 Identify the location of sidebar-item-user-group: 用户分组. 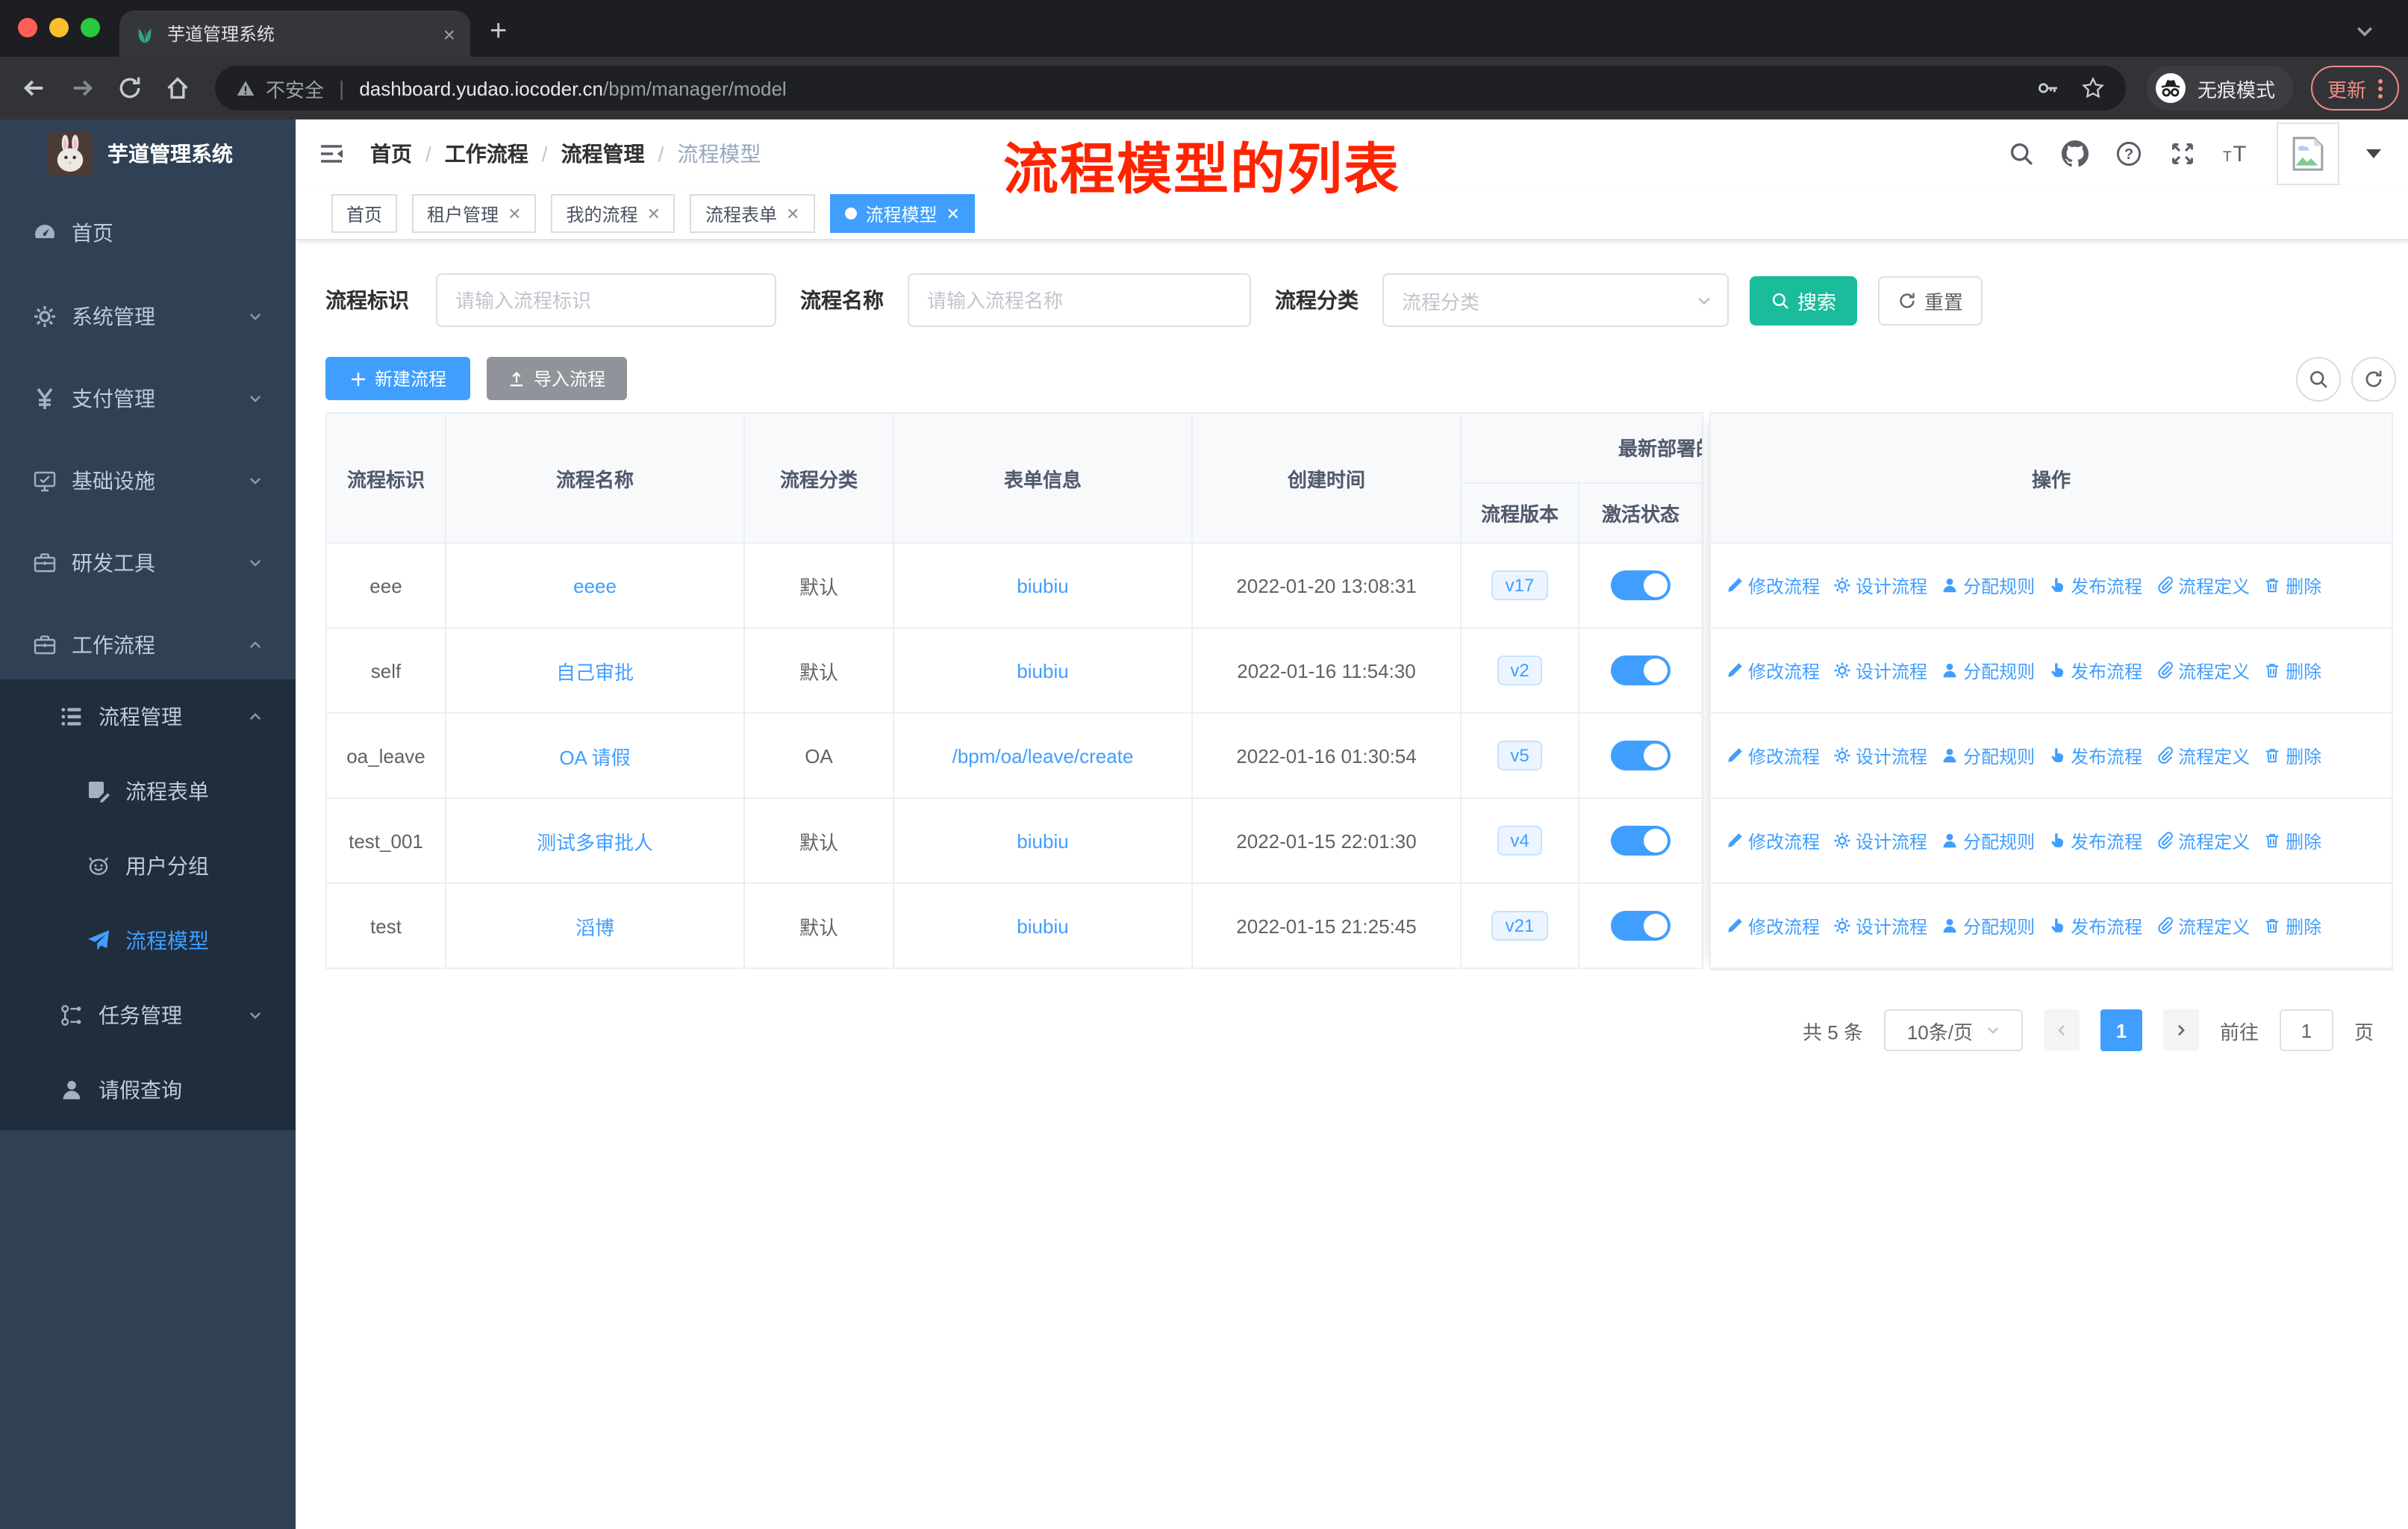
(148, 866).